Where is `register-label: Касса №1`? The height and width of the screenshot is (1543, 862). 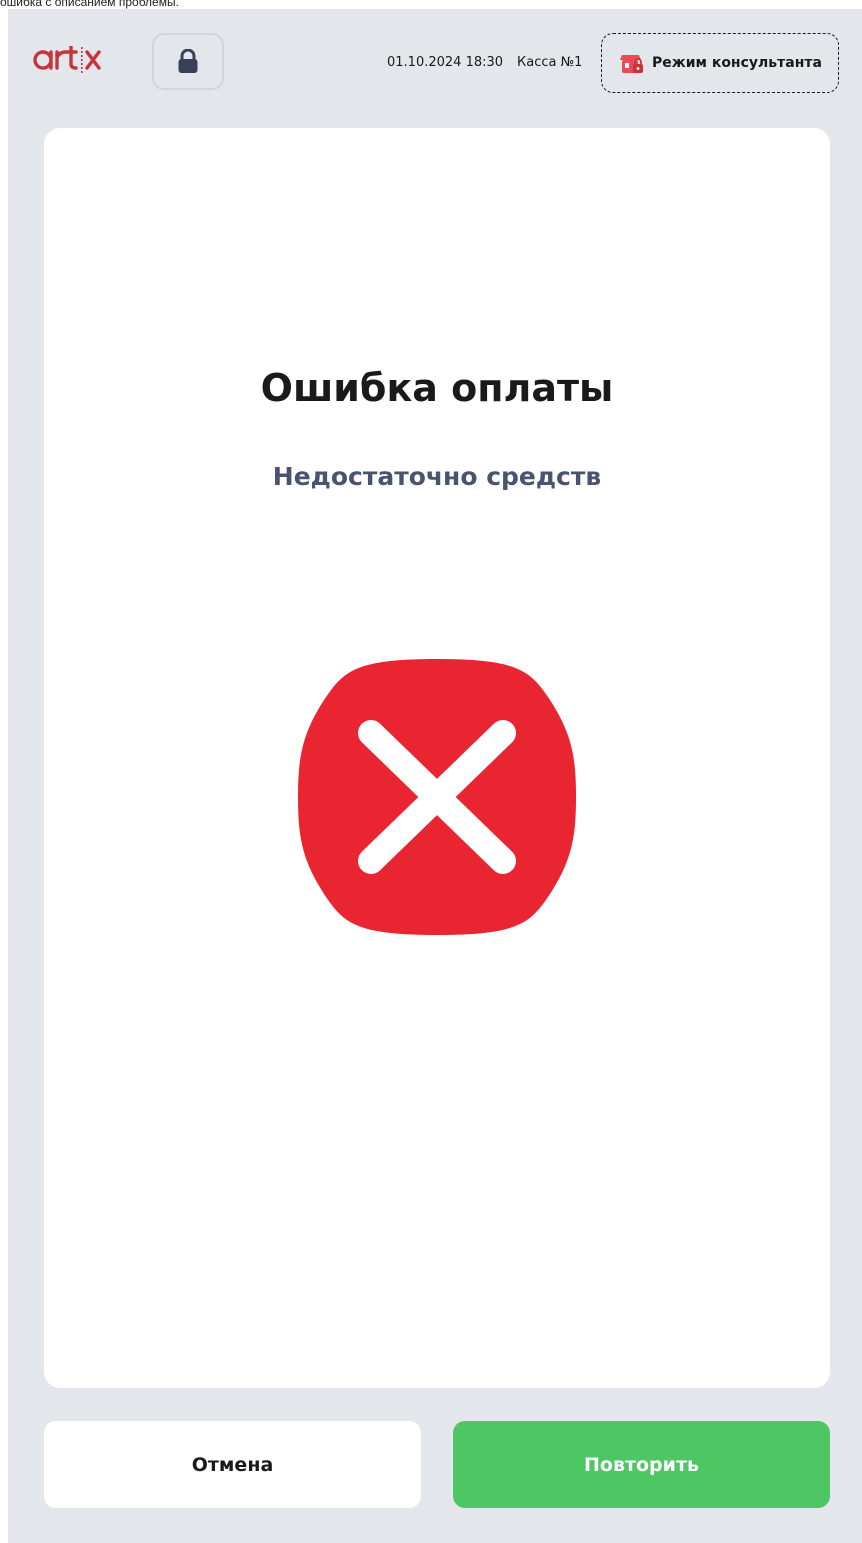 register-label: Касса №1 is located at coordinates (550, 62).